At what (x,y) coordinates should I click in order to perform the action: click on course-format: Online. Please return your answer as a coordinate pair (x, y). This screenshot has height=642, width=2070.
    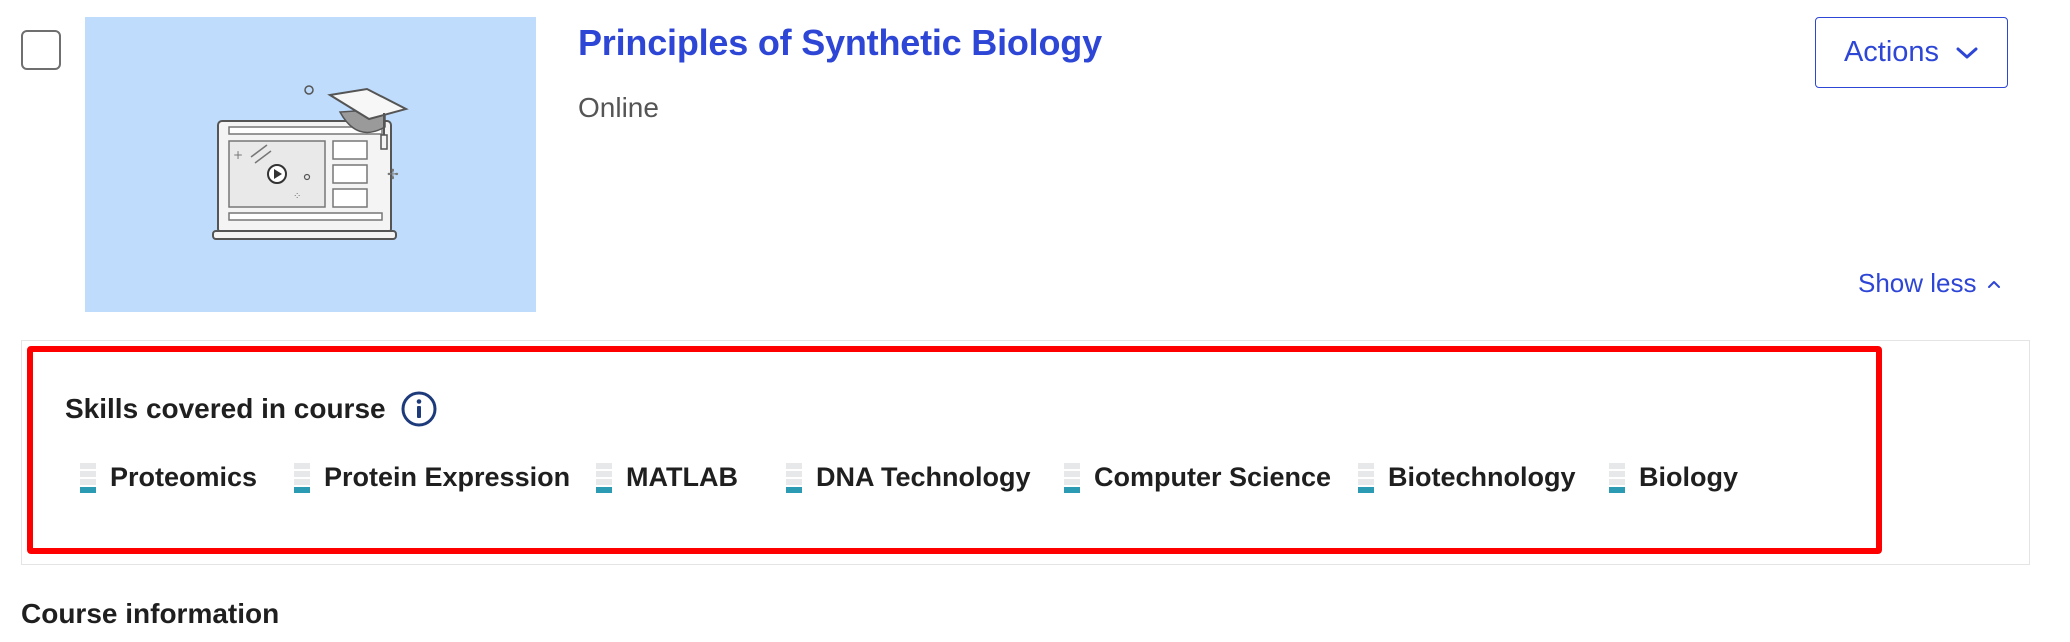
    Looking at the image, I should click on (618, 107).